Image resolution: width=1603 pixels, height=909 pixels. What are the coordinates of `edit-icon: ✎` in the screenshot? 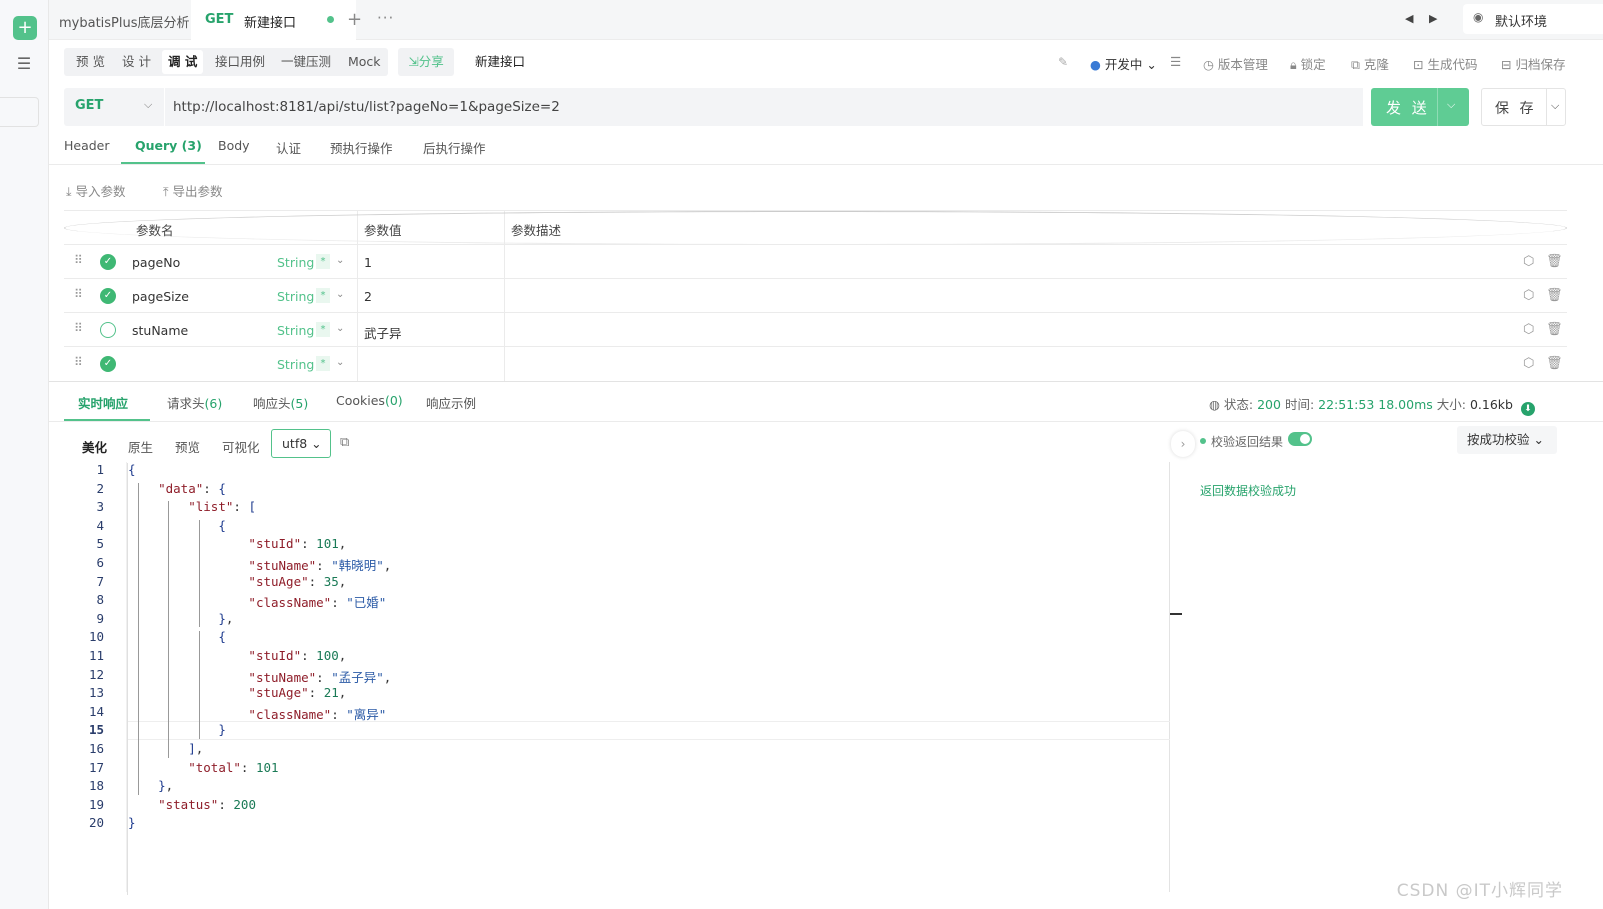 It's located at (1063, 62).